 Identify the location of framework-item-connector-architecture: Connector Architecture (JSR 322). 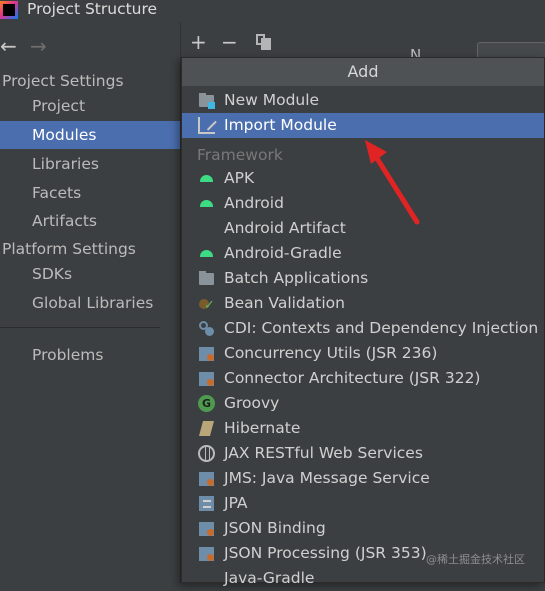
(363, 378).